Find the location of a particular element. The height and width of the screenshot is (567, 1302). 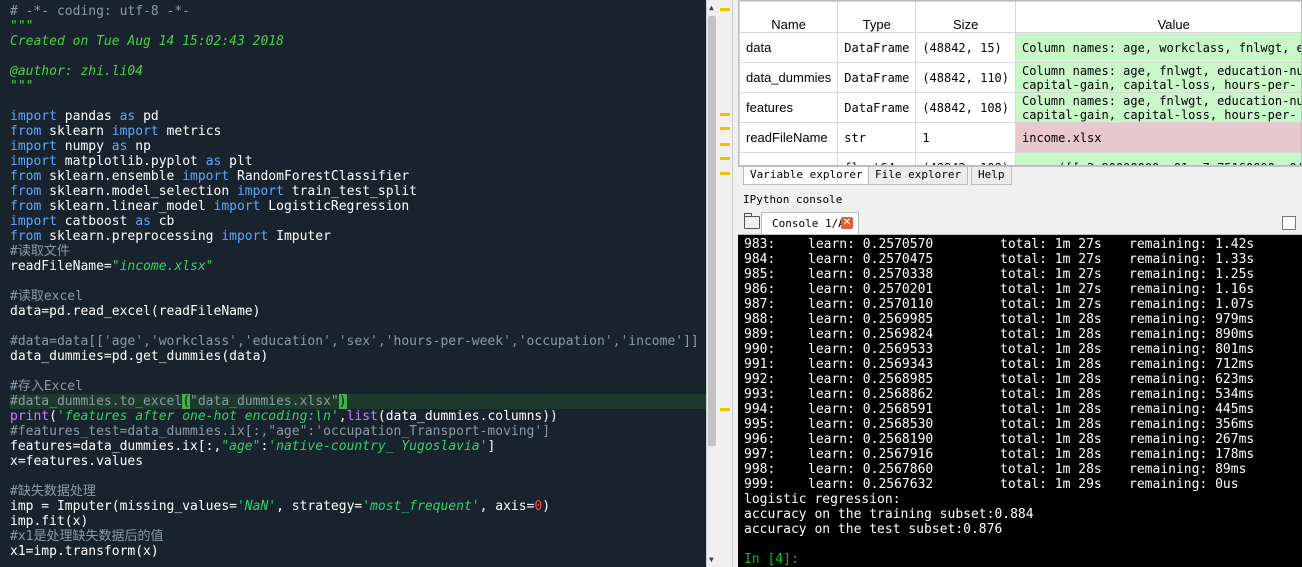

variable-row: readFileName str 1 income.xlsx is located at coordinates (1020, 137).